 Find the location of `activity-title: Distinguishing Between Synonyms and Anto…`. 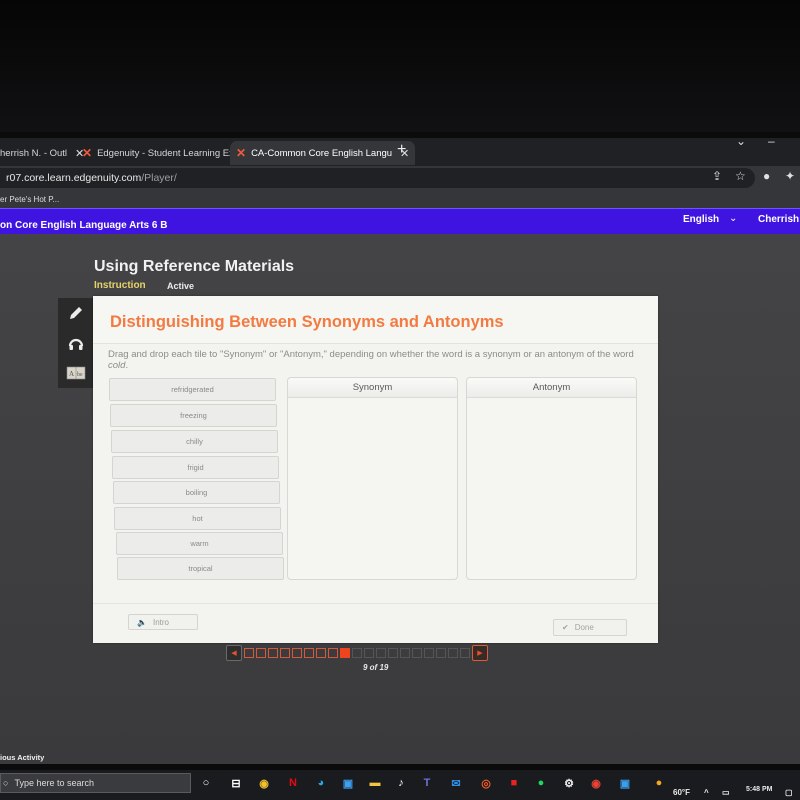

activity-title: Distinguishing Between Synonyms and Anto… is located at coordinates (307, 322).